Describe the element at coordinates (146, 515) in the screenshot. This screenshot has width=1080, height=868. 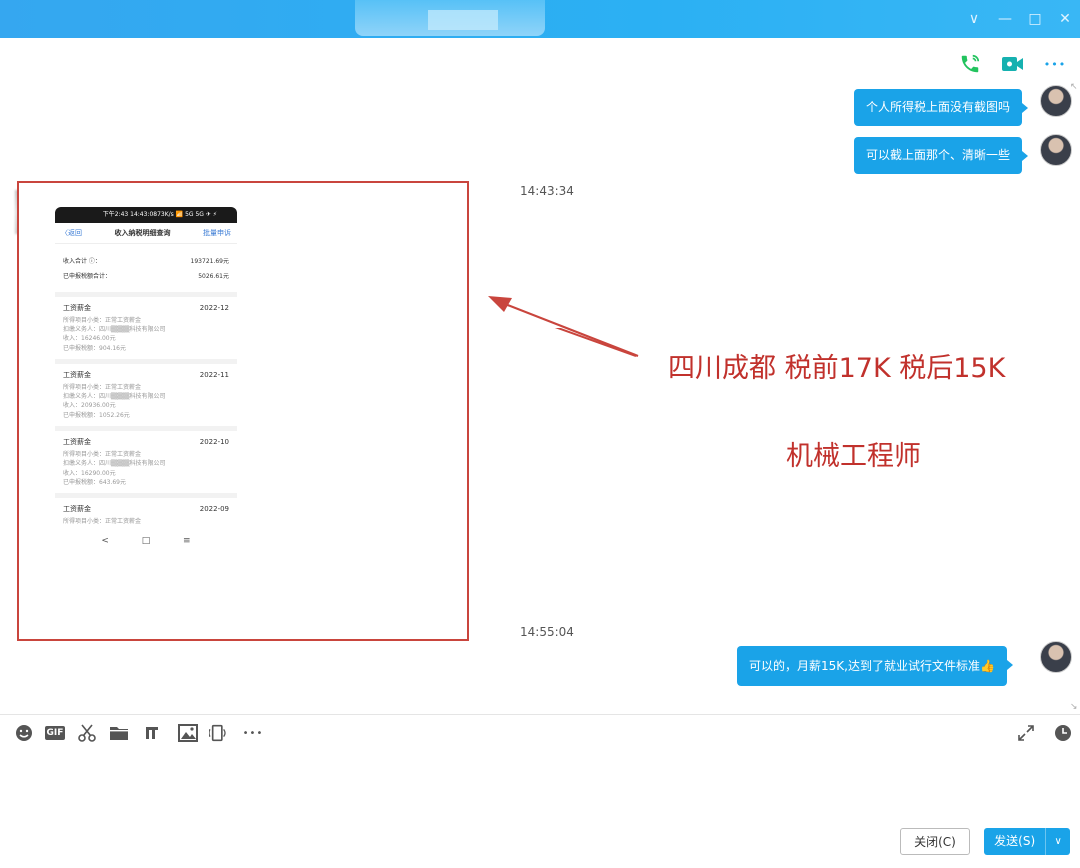
I see `list-item: 工资薪金 2022-09 所得项目小类：正常工资薪金` at that location.